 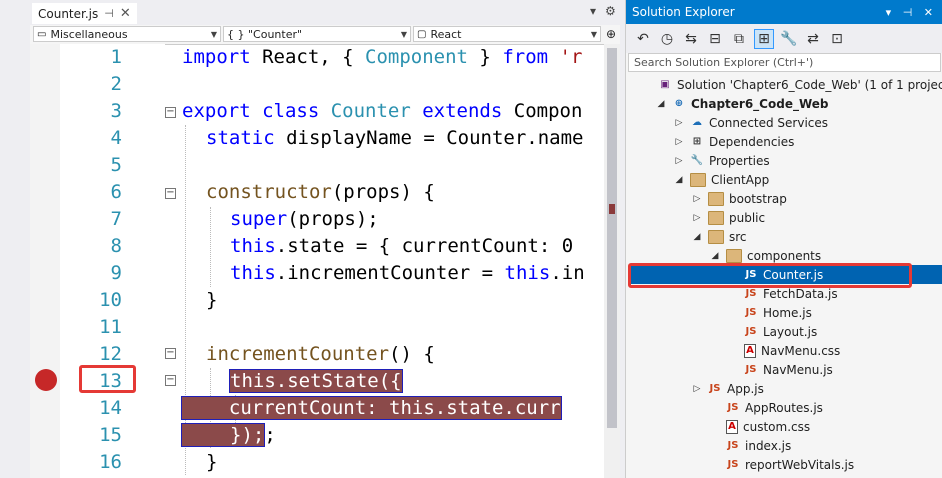 I want to click on code-line-10: }, so click(x=211, y=300).